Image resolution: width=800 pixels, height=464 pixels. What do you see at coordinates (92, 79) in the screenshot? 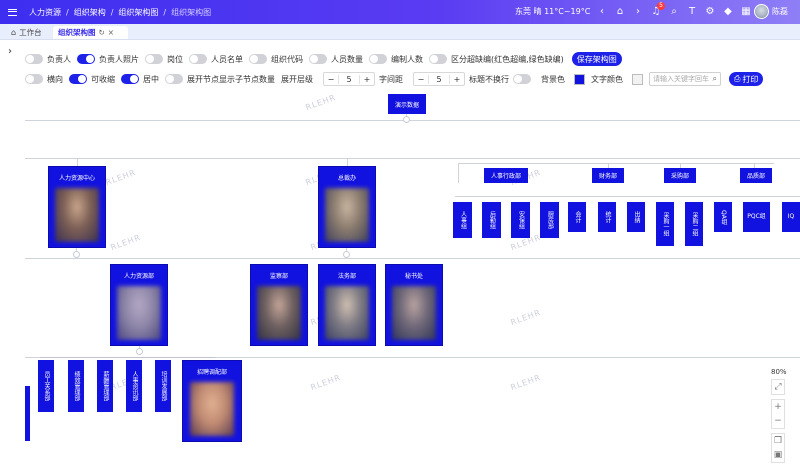
I see `toggle-collapsible: 可收缩` at bounding box center [92, 79].